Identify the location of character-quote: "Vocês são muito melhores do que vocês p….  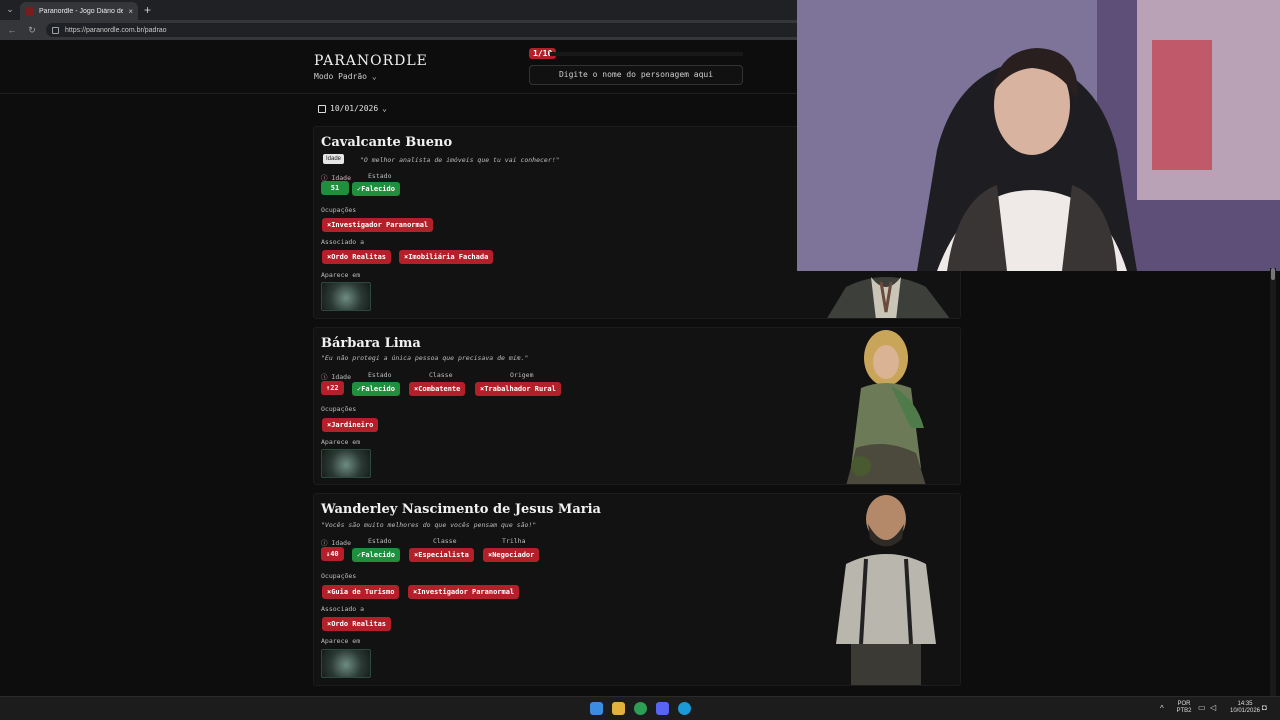
(429, 525).